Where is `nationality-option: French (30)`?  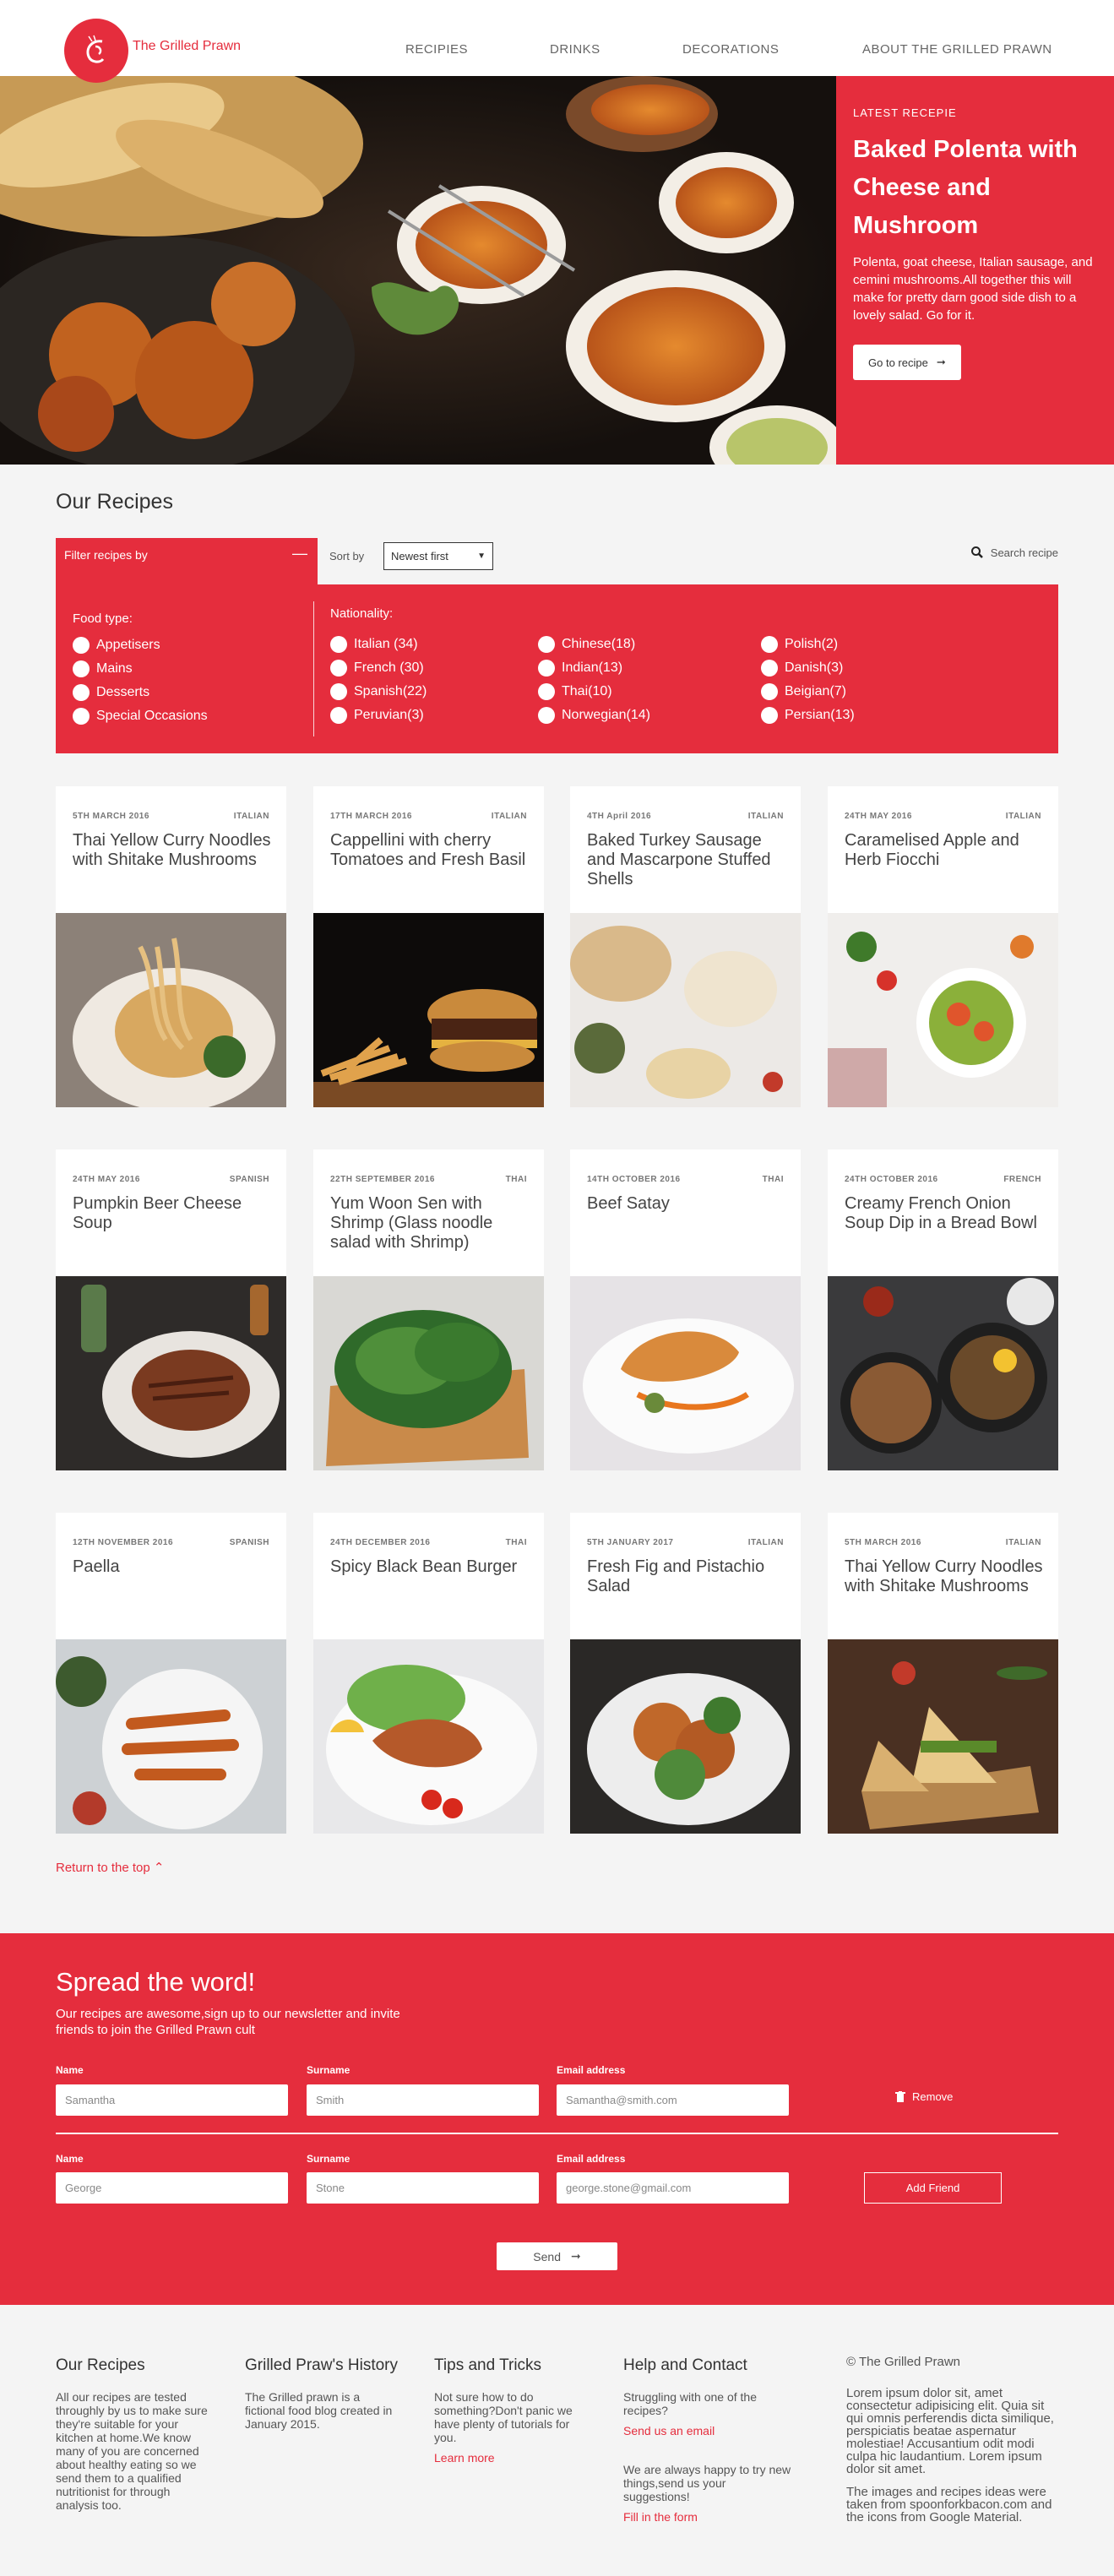
nationality-option: French (30) is located at coordinates (377, 668).